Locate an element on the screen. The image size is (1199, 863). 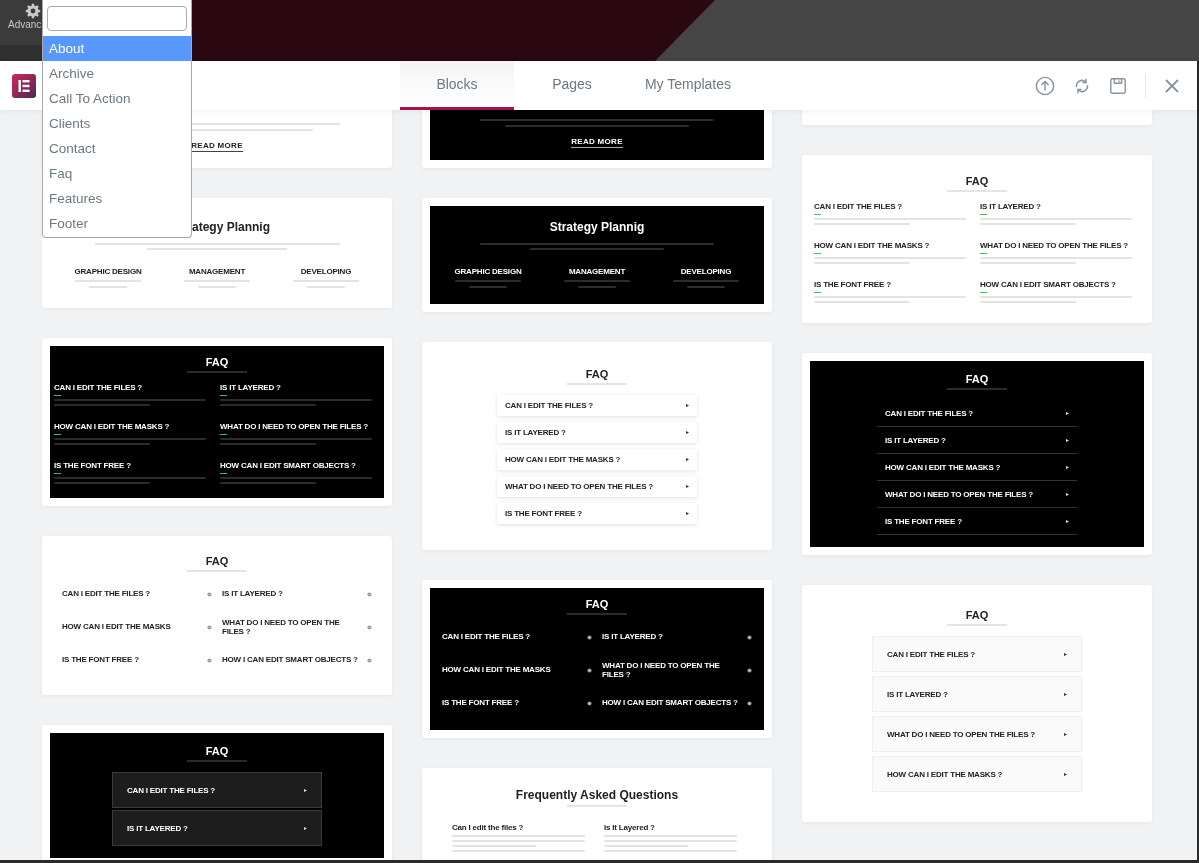
faq-question: Is It Layered ? is located at coordinates (629, 828).